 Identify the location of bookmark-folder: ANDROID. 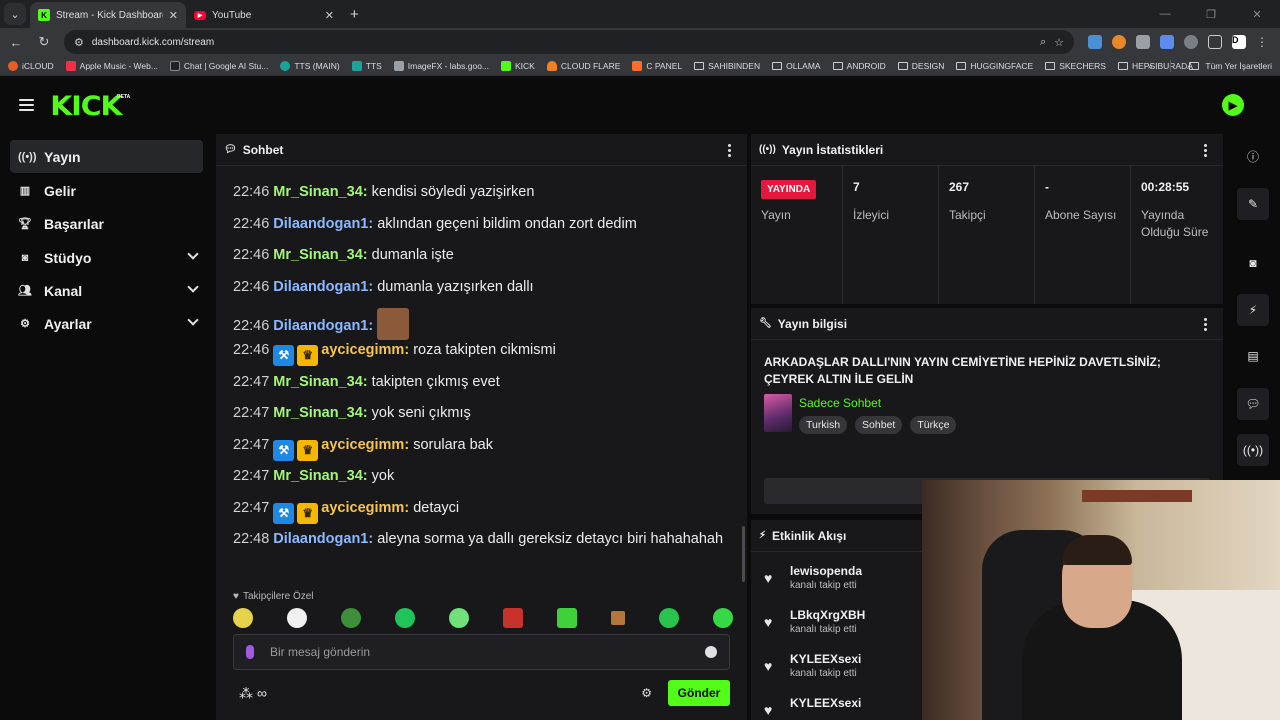
(859, 66).